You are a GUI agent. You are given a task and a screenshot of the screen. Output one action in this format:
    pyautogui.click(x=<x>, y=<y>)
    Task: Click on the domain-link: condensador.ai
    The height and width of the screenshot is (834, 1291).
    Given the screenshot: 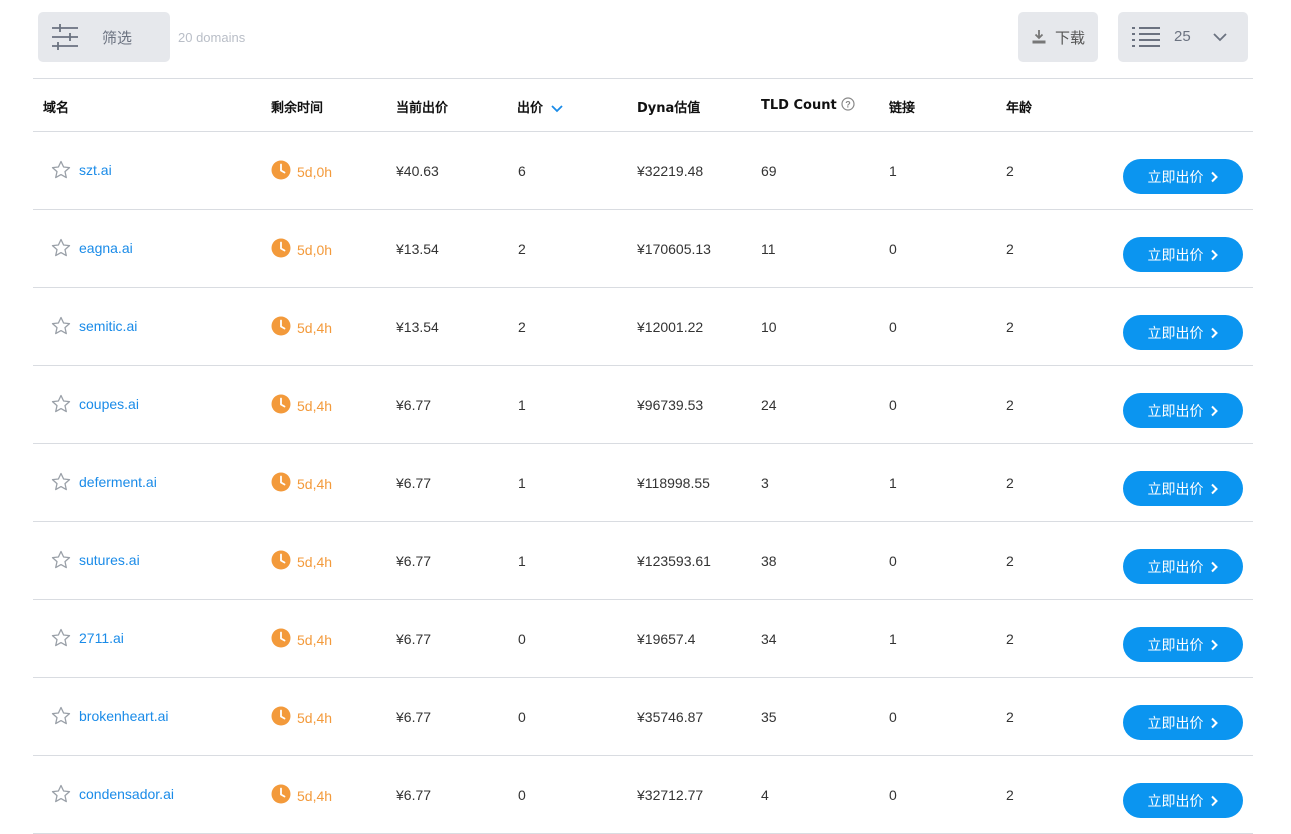 What is the action you would take?
    pyautogui.click(x=126, y=794)
    